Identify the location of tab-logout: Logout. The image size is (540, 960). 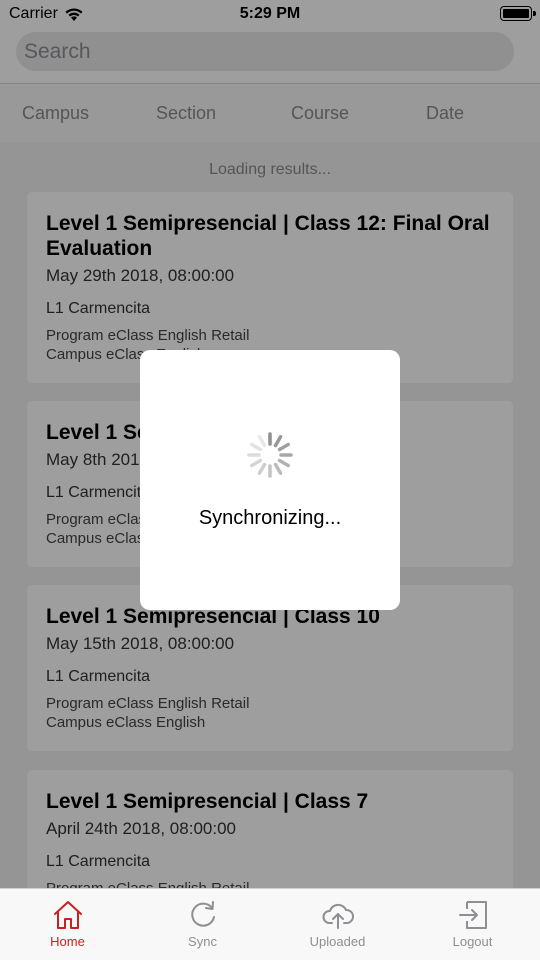
(472, 924).